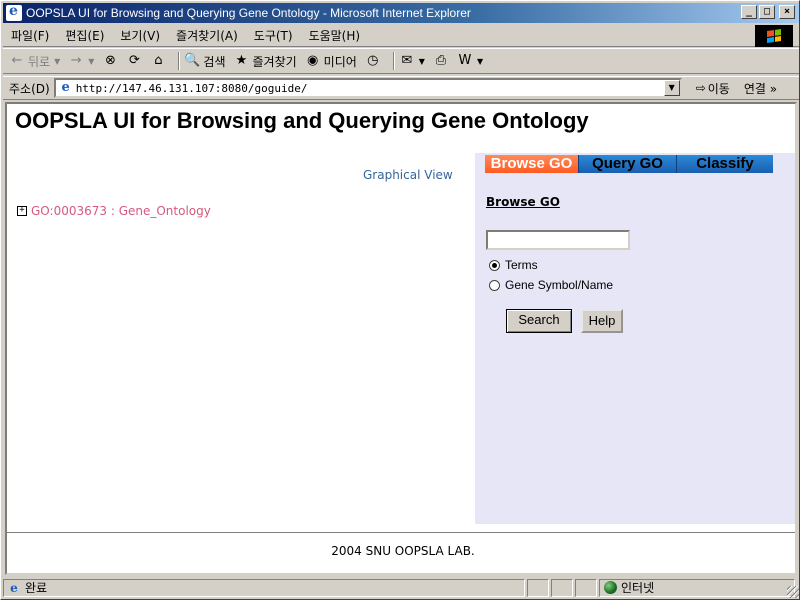  Describe the element at coordinates (22, 211) in the screenshot. I see `expand-icon: +` at that location.